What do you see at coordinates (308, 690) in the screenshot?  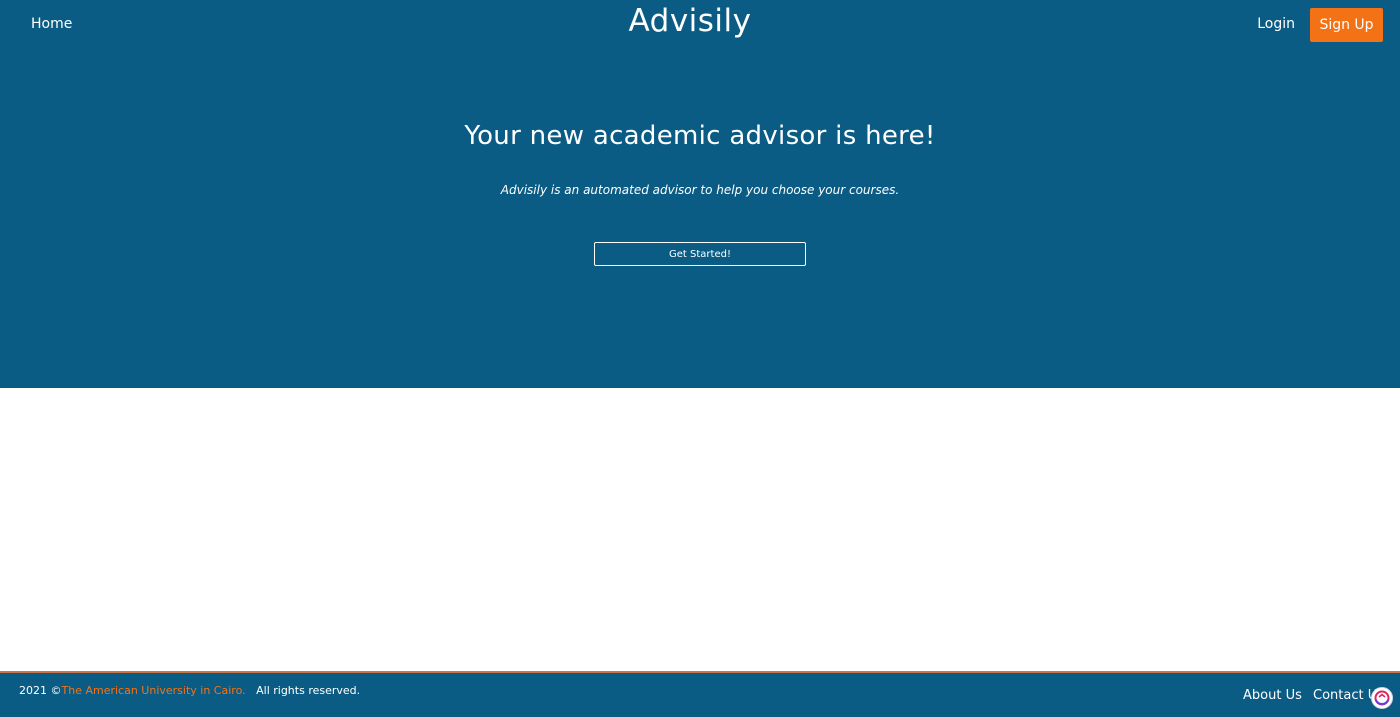 I see `rights-text: All rights reserved.` at bounding box center [308, 690].